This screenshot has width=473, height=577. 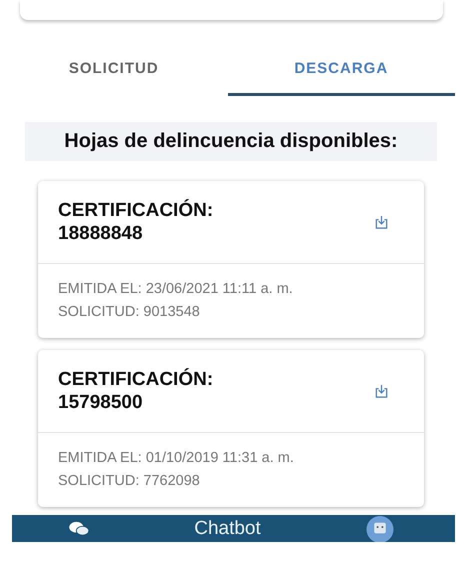 I want to click on issued-date: EMITIDA EL: 01/10/2019 11:31 a. m., so click(x=176, y=458).